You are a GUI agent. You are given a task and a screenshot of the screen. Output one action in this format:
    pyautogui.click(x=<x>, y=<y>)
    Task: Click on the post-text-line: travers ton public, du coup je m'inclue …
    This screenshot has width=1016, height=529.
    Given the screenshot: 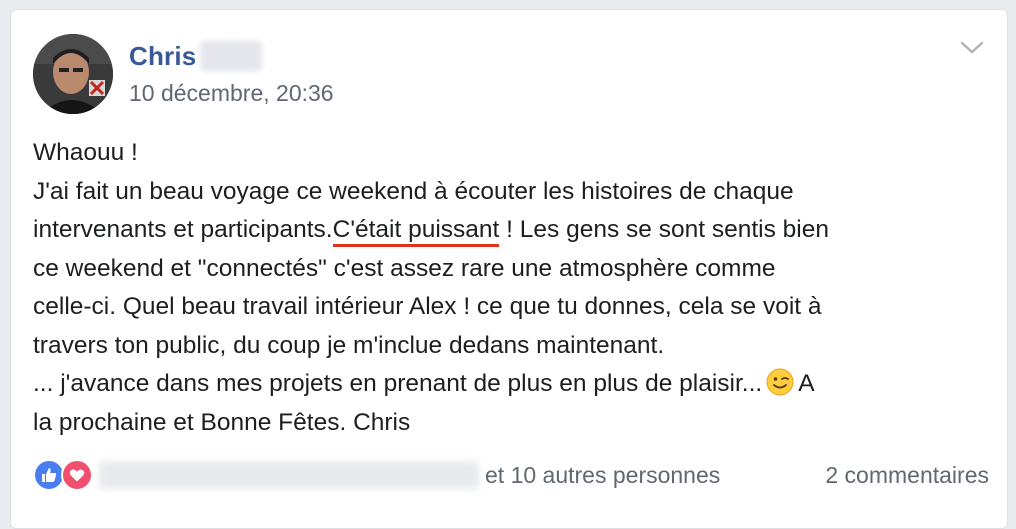 What is the action you would take?
    pyautogui.click(x=349, y=345)
    